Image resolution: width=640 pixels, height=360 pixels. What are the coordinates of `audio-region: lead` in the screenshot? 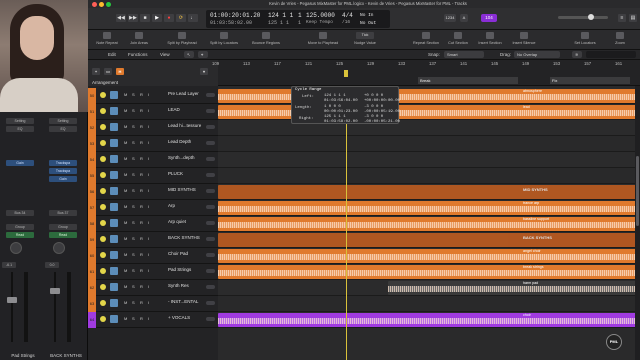 It's located at (427, 112).